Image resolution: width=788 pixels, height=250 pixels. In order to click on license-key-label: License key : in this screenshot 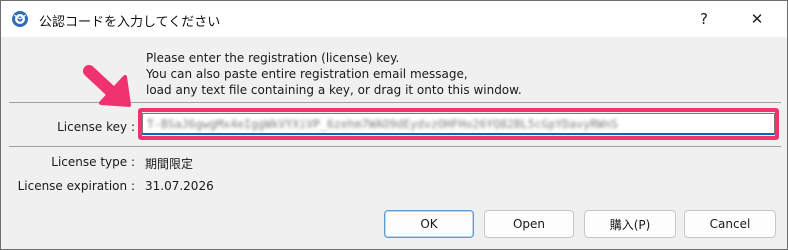, I will do `click(96, 127)`.